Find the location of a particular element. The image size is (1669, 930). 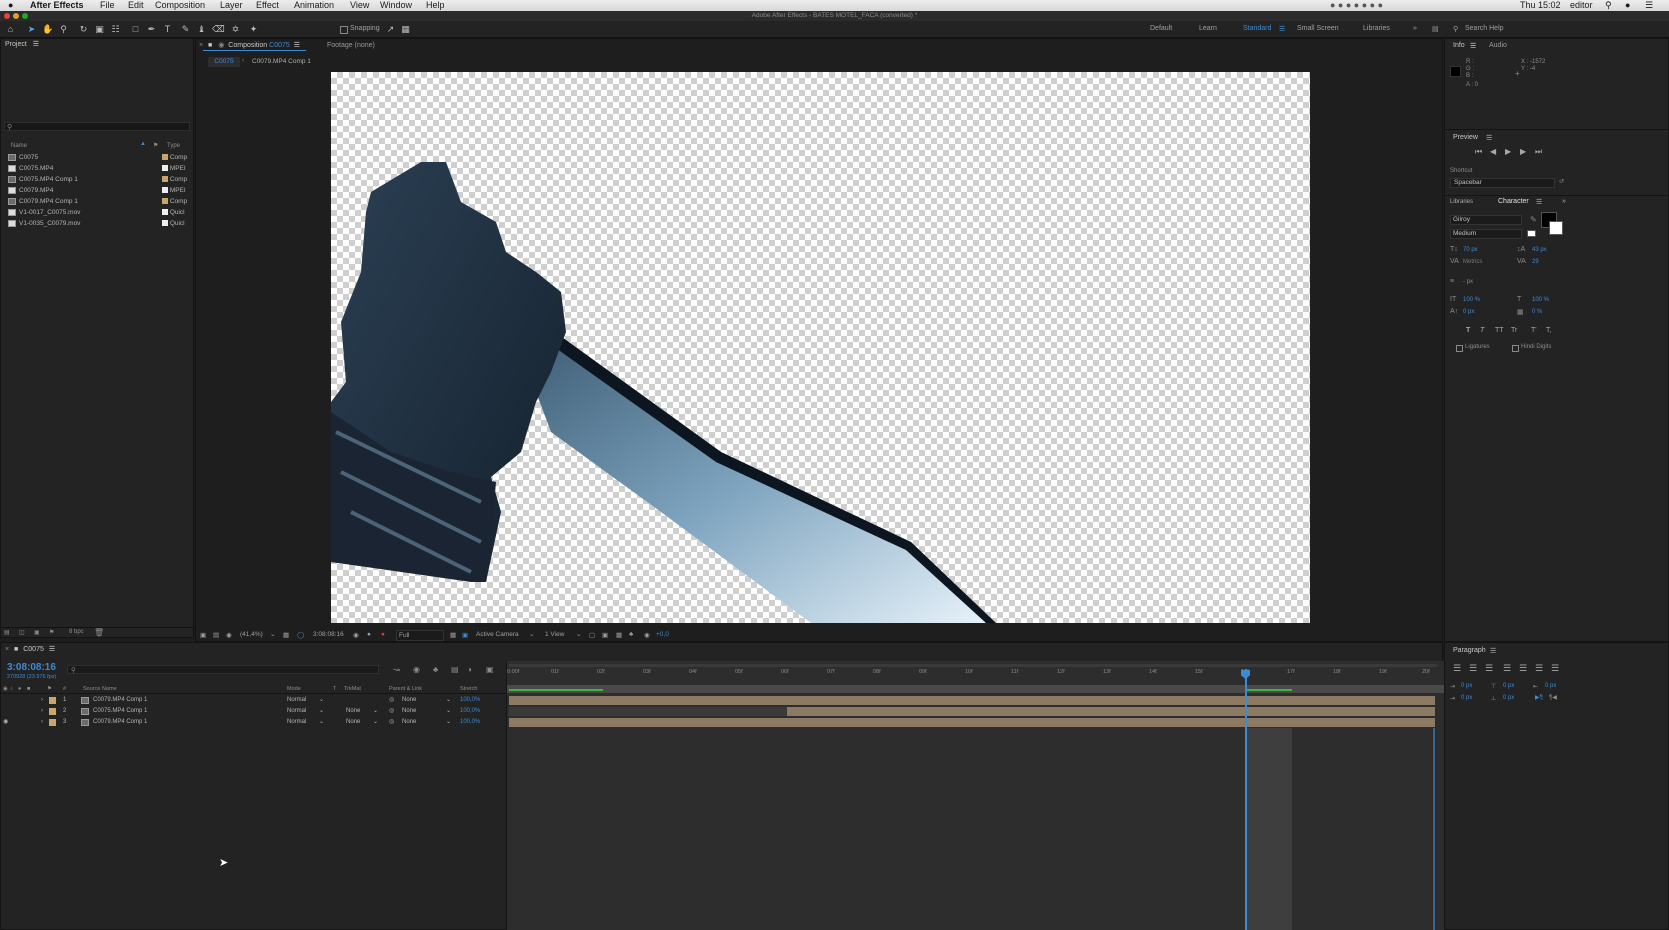

hindi-digits-checkbox is located at coordinates (1515, 348).